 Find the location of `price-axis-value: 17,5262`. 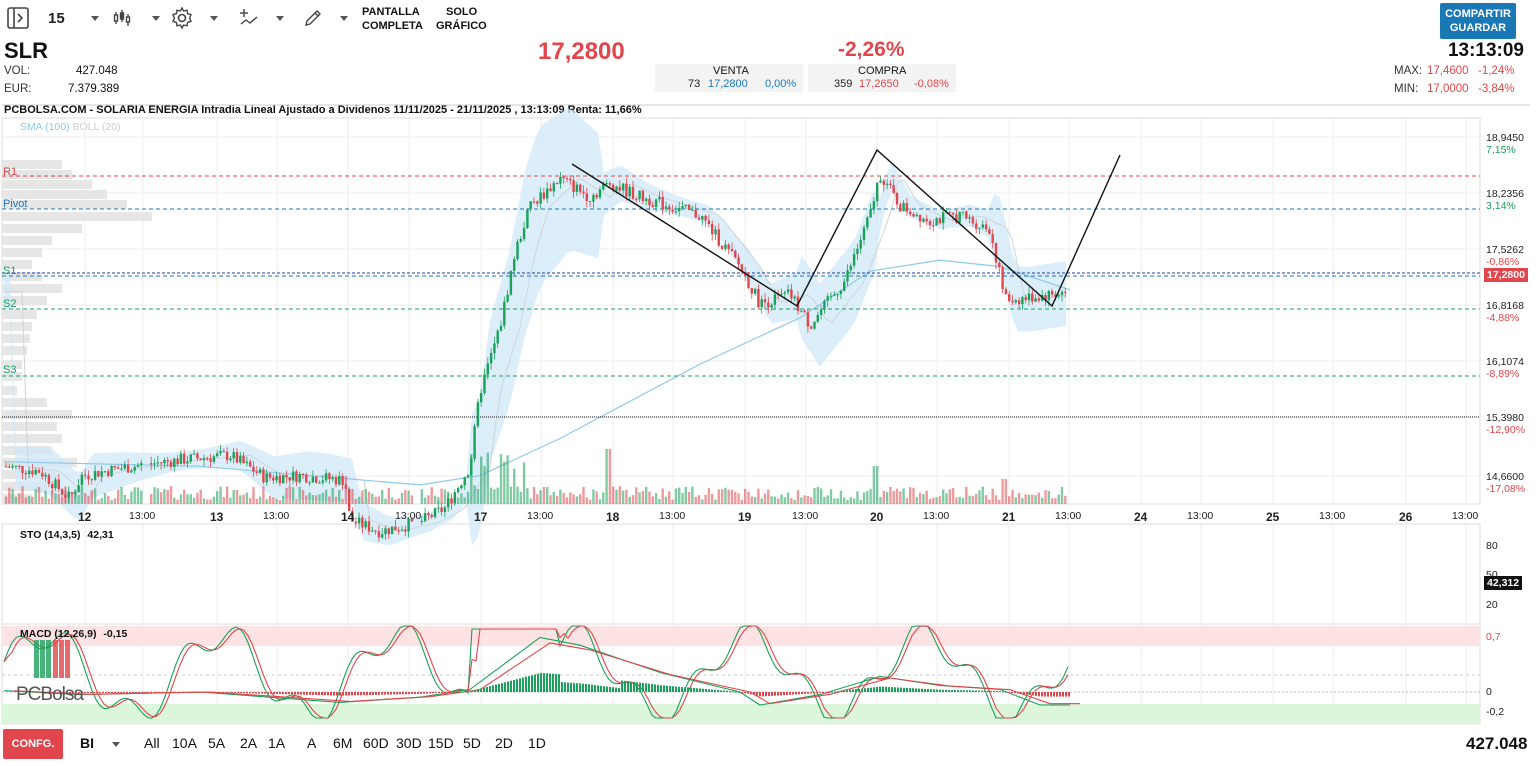

price-axis-value: 17,5262 is located at coordinates (1505, 250).